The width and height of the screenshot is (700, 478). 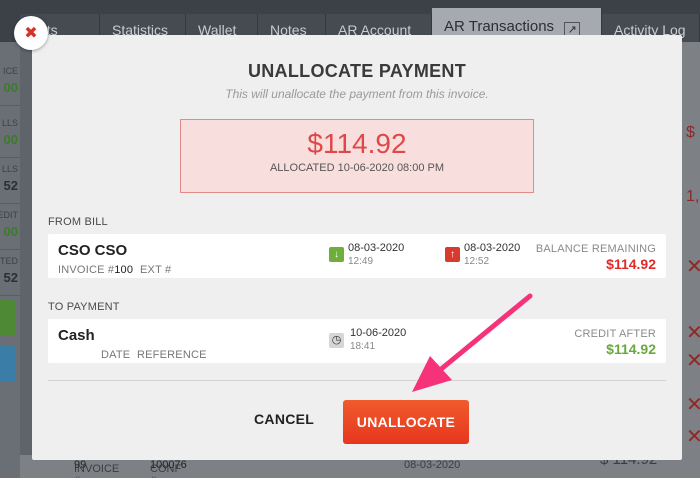 What do you see at coordinates (76, 335) in the screenshot?
I see `payment-name: Cash` at bounding box center [76, 335].